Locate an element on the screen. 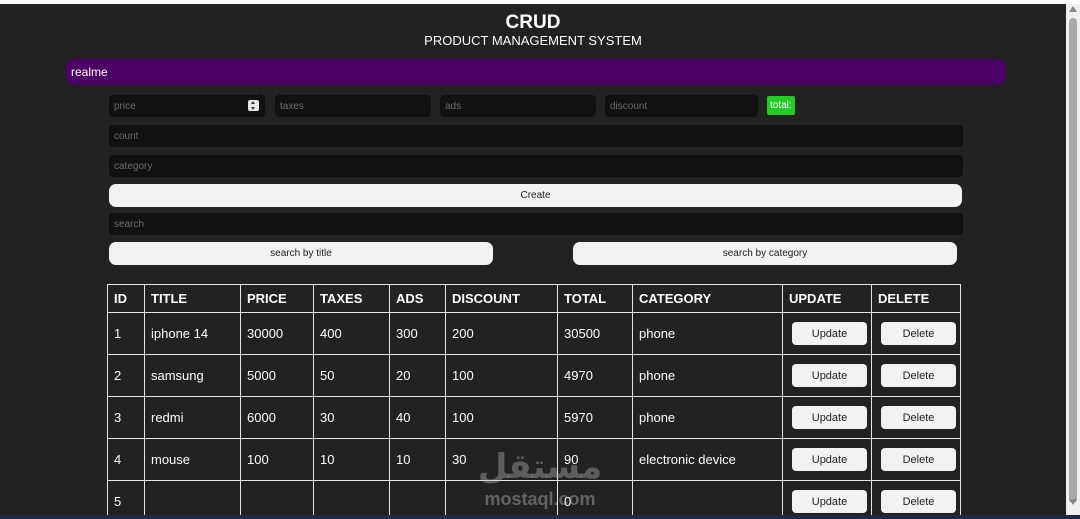  column-header: CATEGORY is located at coordinates (707, 298).